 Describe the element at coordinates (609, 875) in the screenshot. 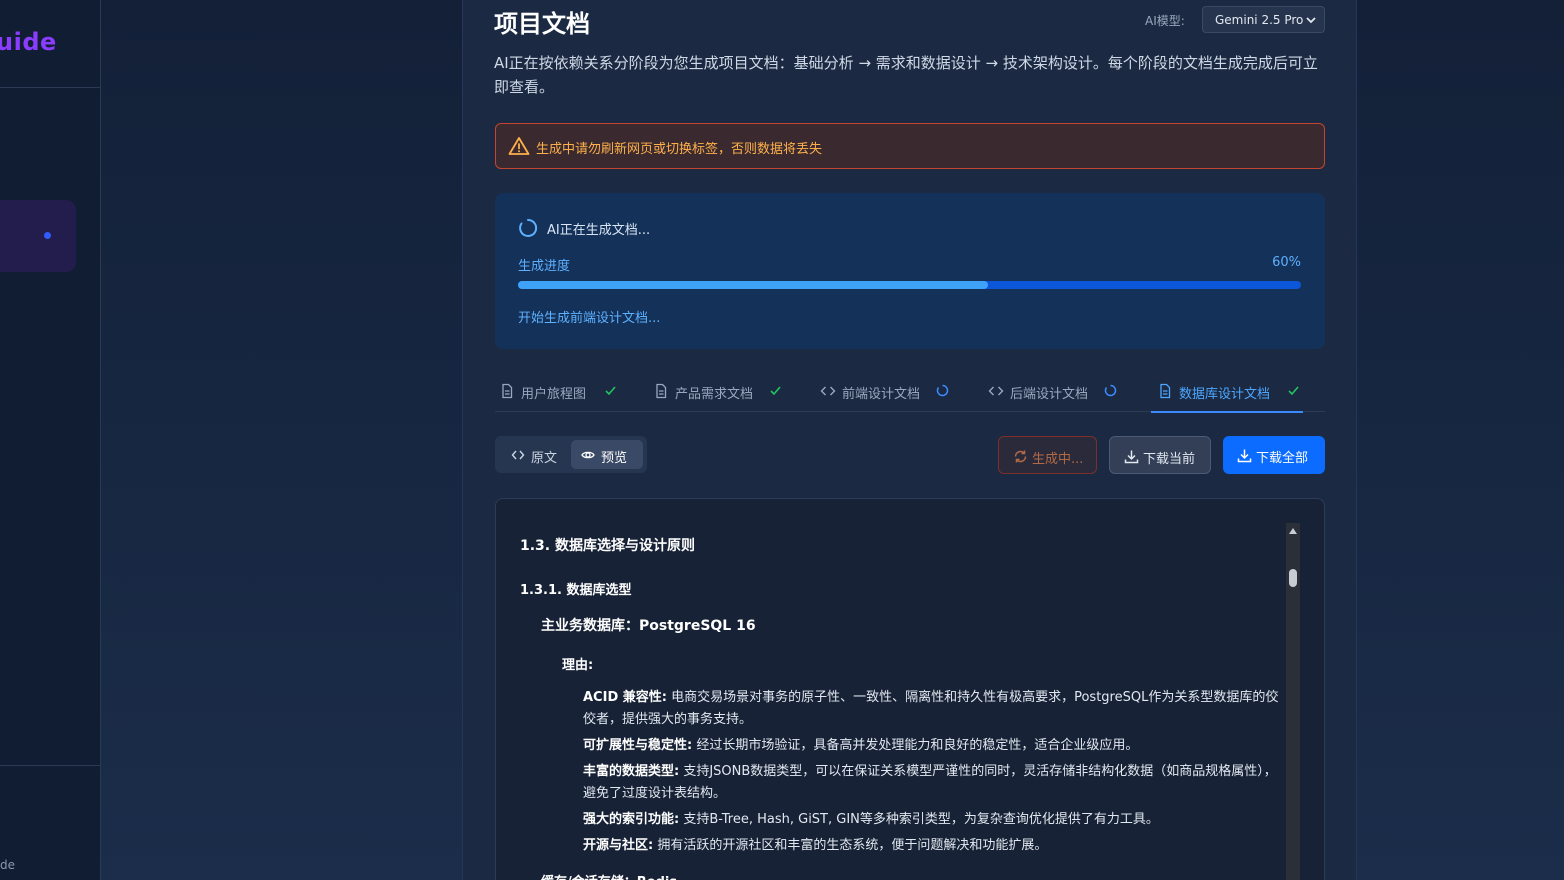

I see `doc-cache-db: 缓存/会话存储：Redis` at that location.